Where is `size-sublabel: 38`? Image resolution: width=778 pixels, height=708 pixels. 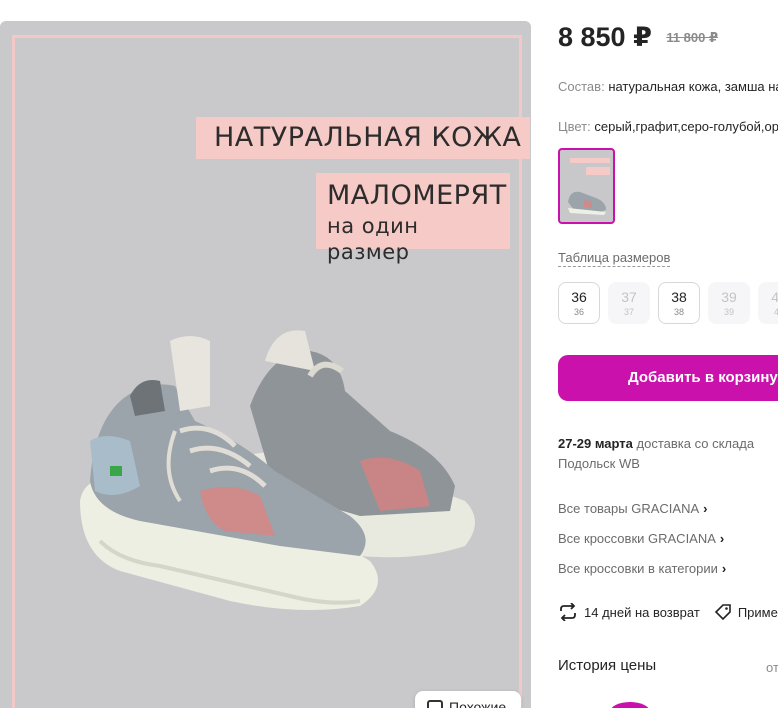 size-sublabel: 38 is located at coordinates (678, 312).